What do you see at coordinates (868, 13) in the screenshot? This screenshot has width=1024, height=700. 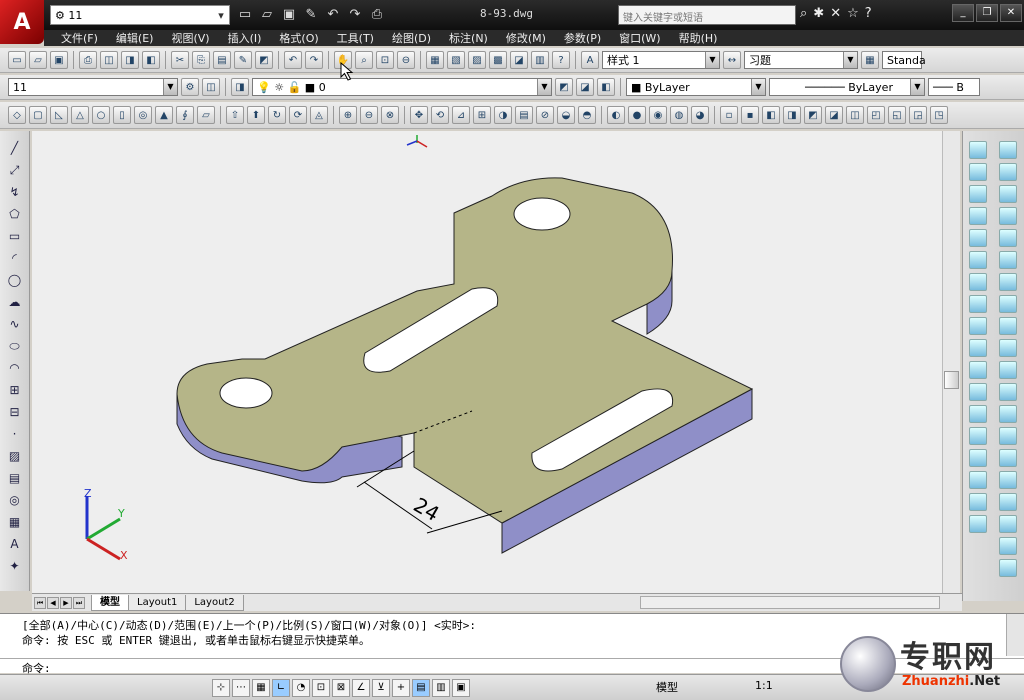 I see `help-icon: ?` at bounding box center [868, 13].